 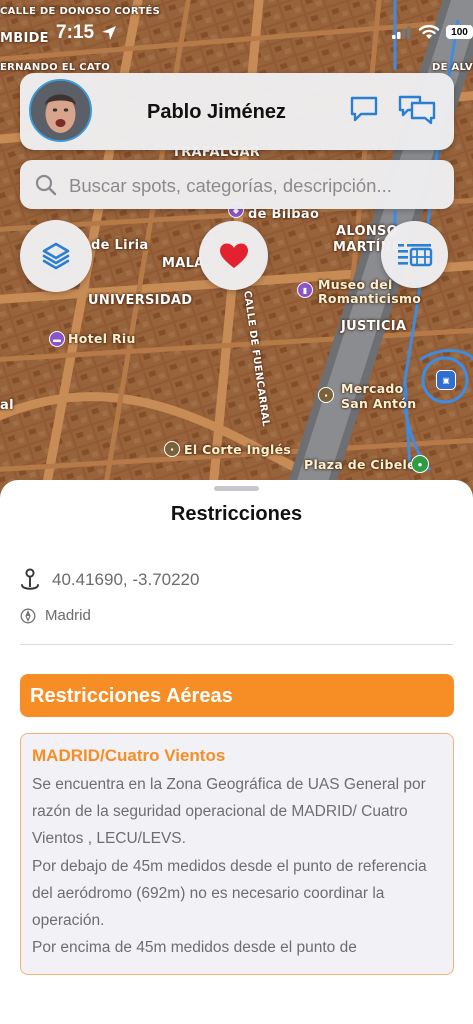 I want to click on map-label-district: JUSTICIA, so click(x=374, y=326).